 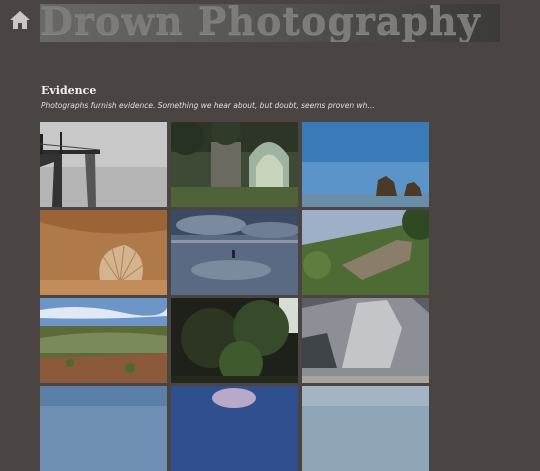 What do you see at coordinates (260, 23) in the screenshot?
I see `site-title: Drown Photography` at bounding box center [260, 23].